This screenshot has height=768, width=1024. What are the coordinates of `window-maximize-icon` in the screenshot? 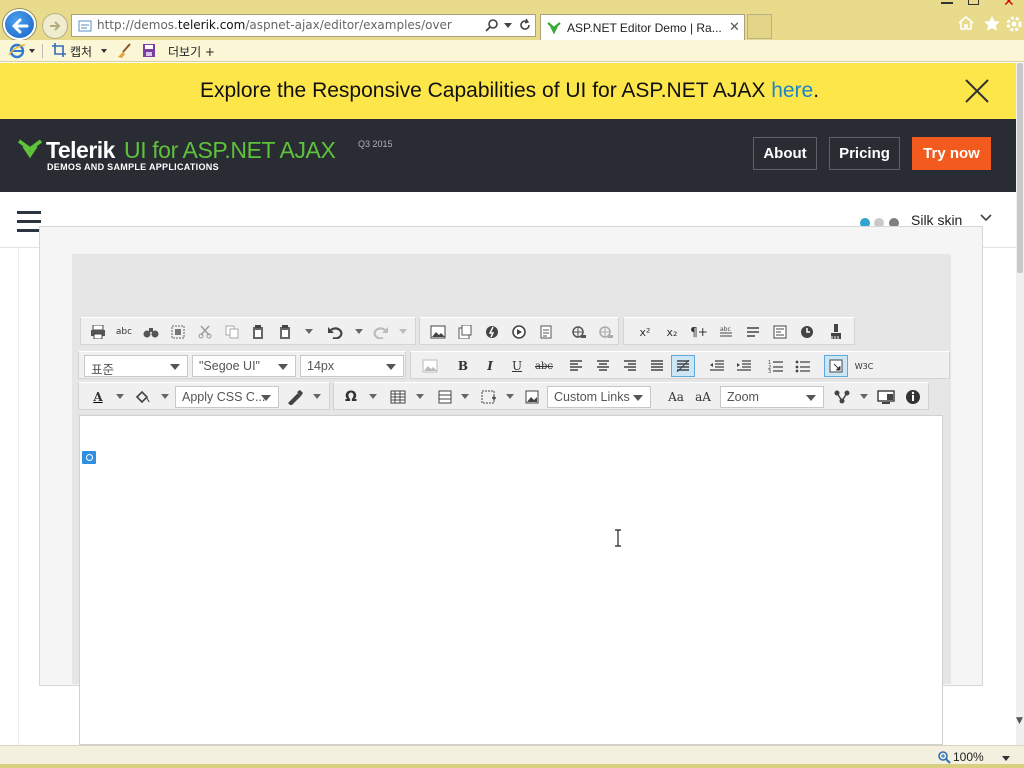 It's located at (973, 2).